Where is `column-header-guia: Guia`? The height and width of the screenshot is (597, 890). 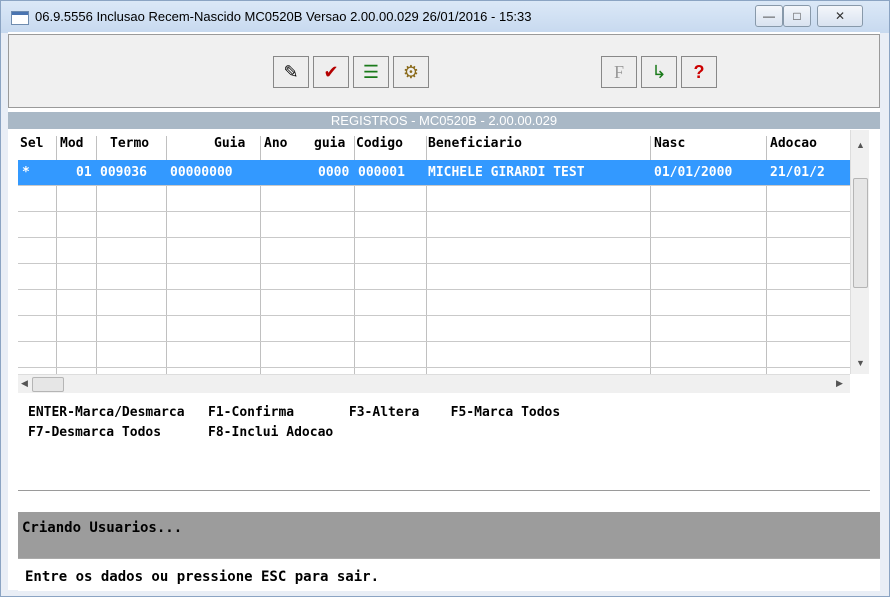 column-header-guia: Guia is located at coordinates (229, 145).